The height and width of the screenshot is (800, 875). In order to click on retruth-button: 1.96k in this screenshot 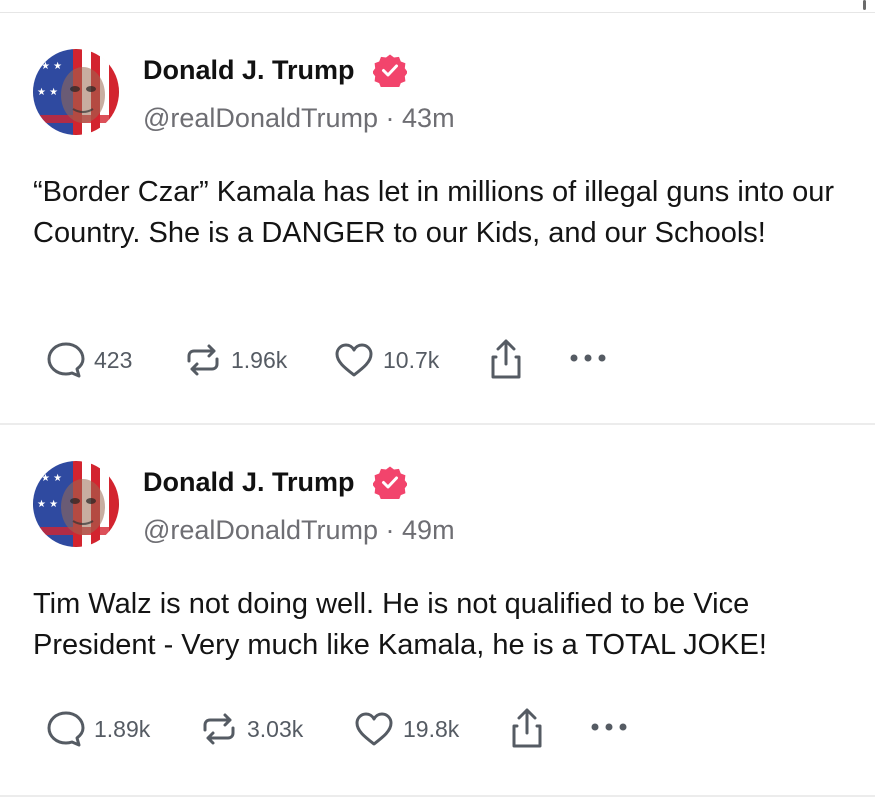, I will do `click(235, 360)`.